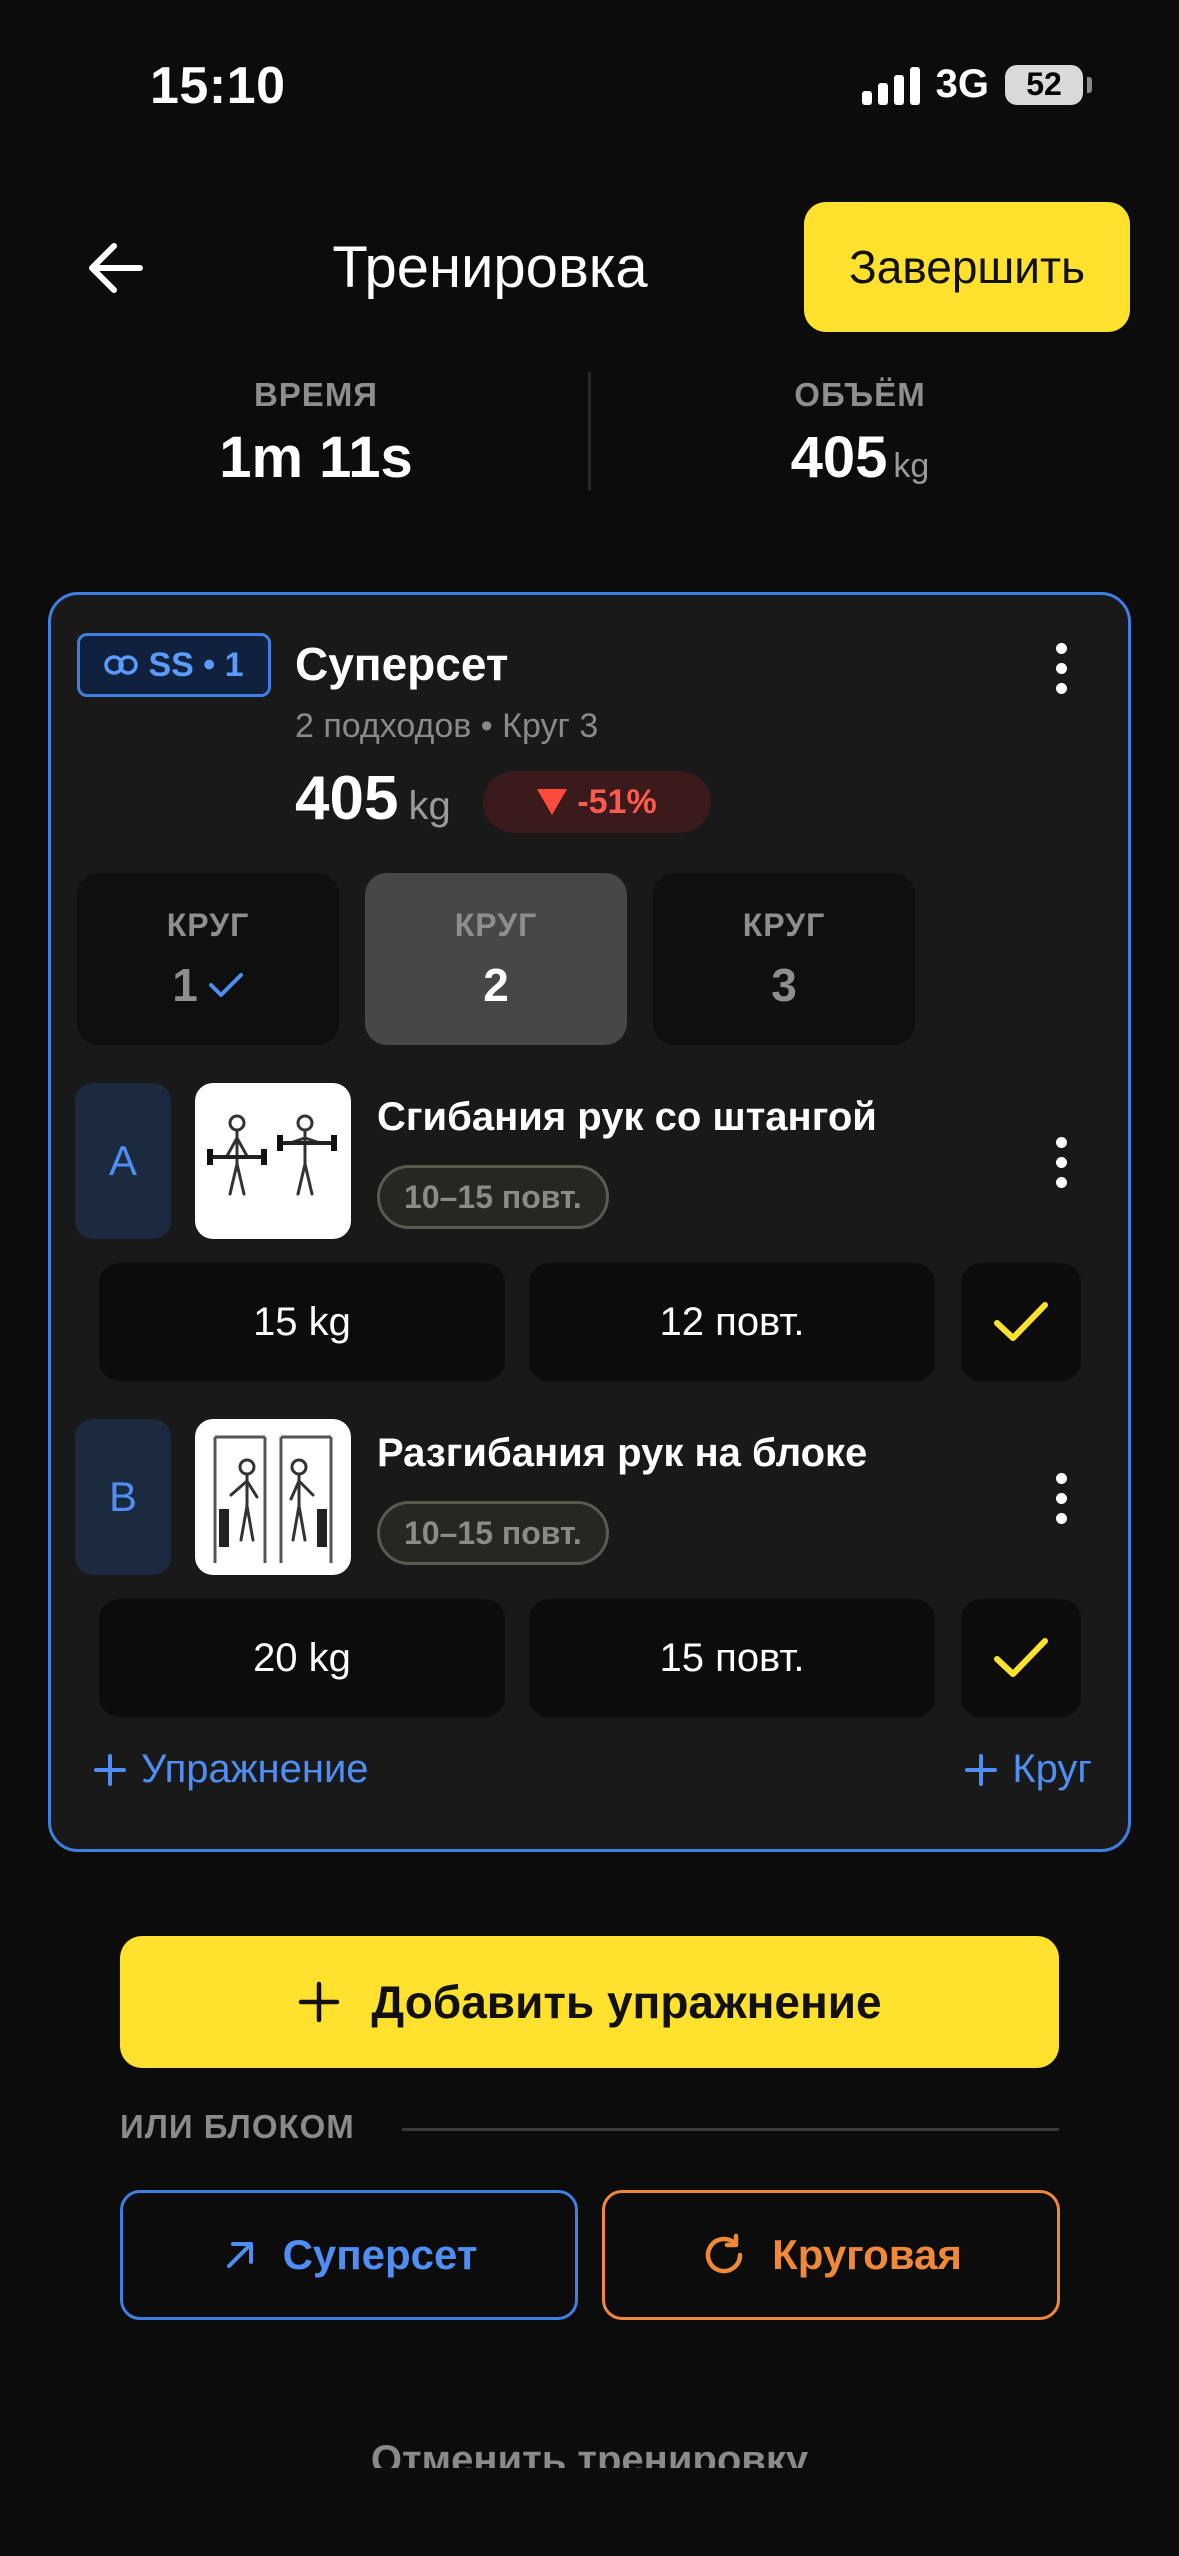 The image size is (1179, 2556). What do you see at coordinates (429, 806) in the screenshot?
I see `superset-volume-unit: kg` at bounding box center [429, 806].